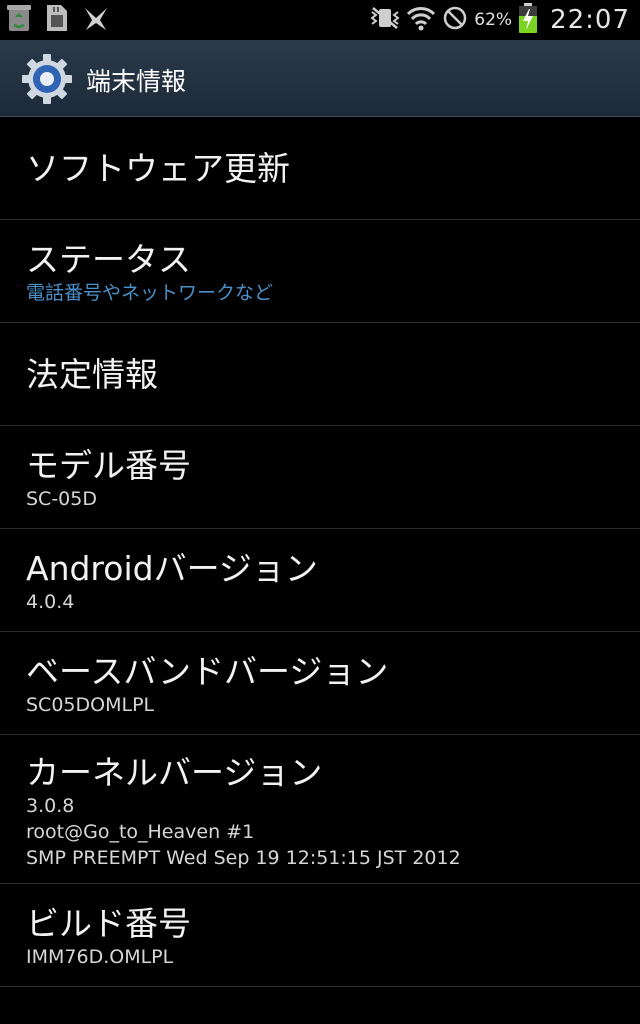 This screenshot has width=640, height=1024. Describe the element at coordinates (320, 477) in the screenshot. I see `list-item-model-number: モデル番号 SC-05D` at that location.